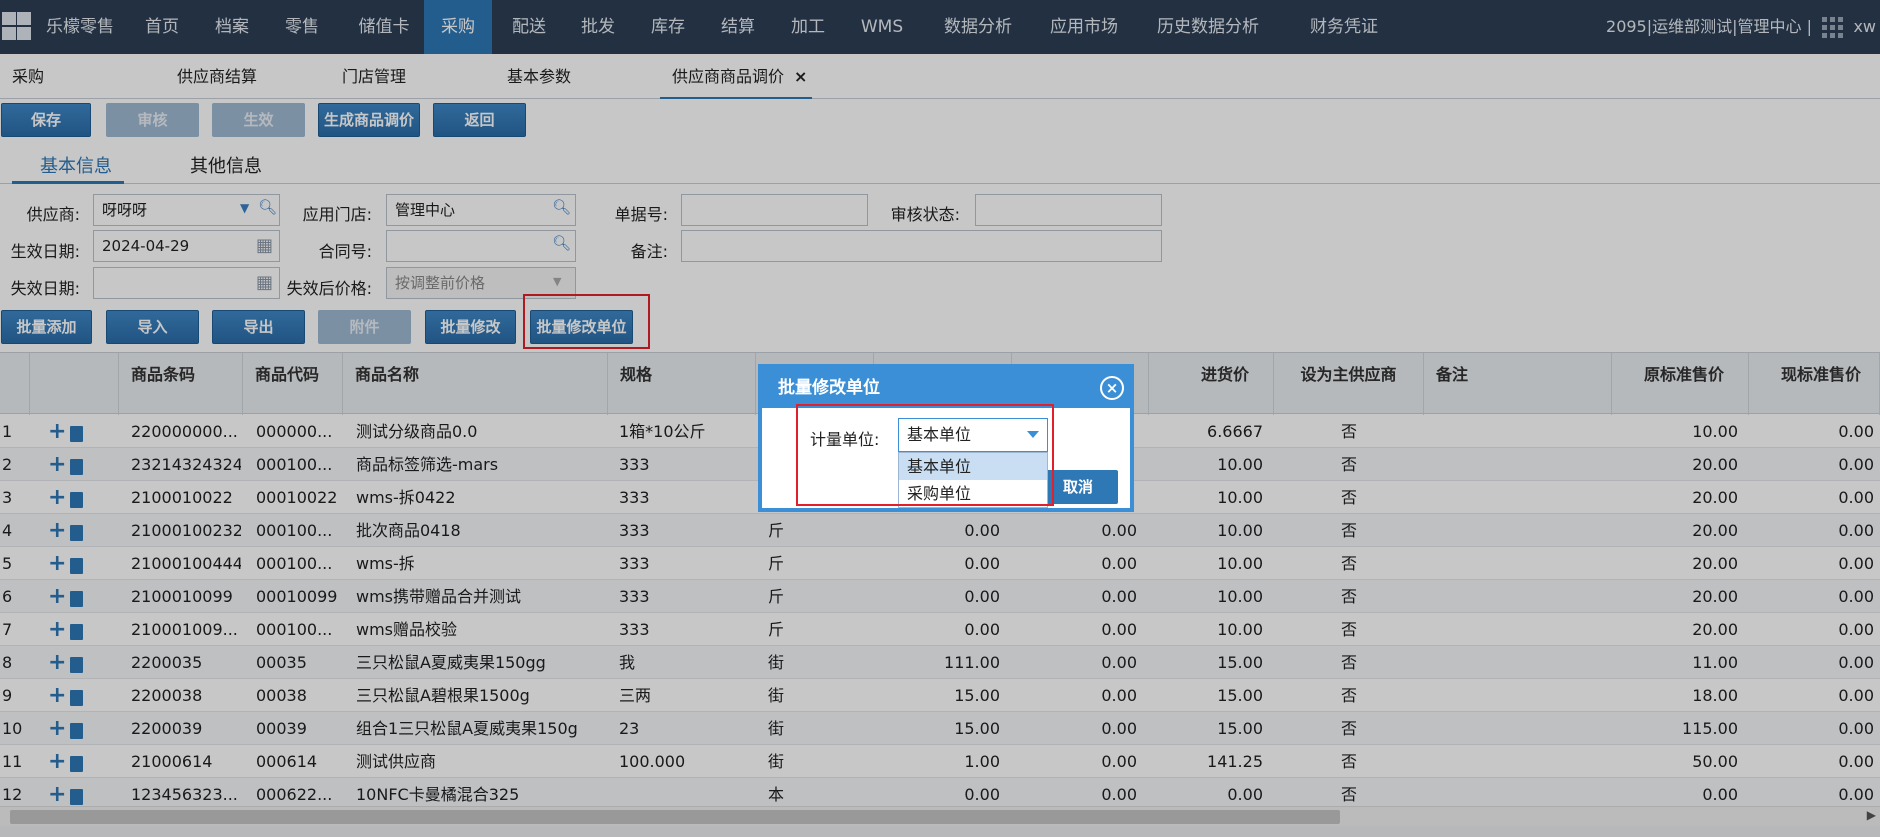 This screenshot has width=1880, height=837. Describe the element at coordinates (1112, 388) in the screenshot. I see `close-icon: ×` at that location.